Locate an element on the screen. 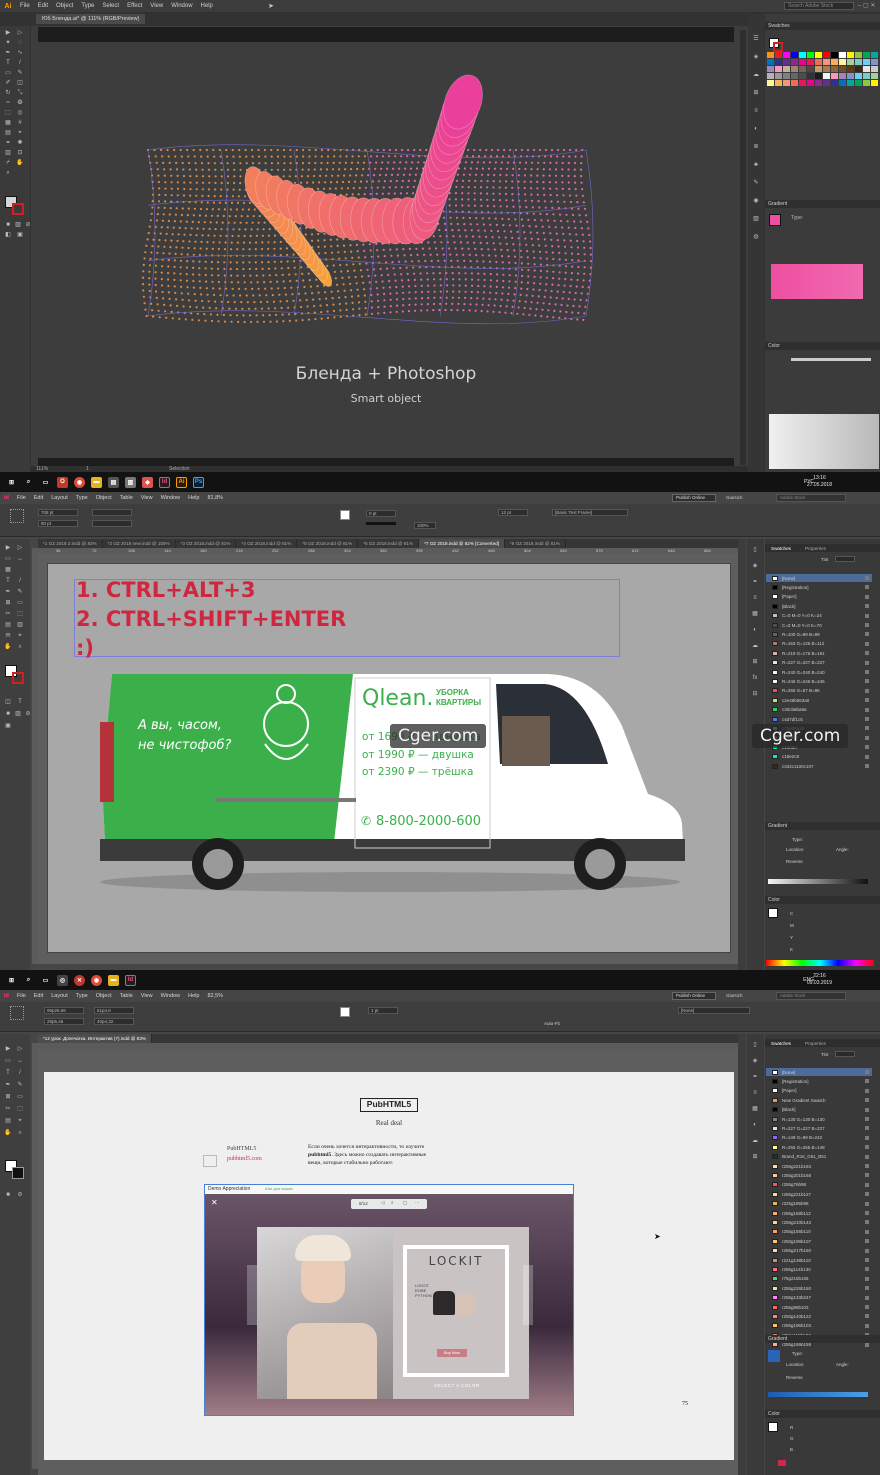  text-wrap-icon: ⊞ is located at coordinates (755, 662).